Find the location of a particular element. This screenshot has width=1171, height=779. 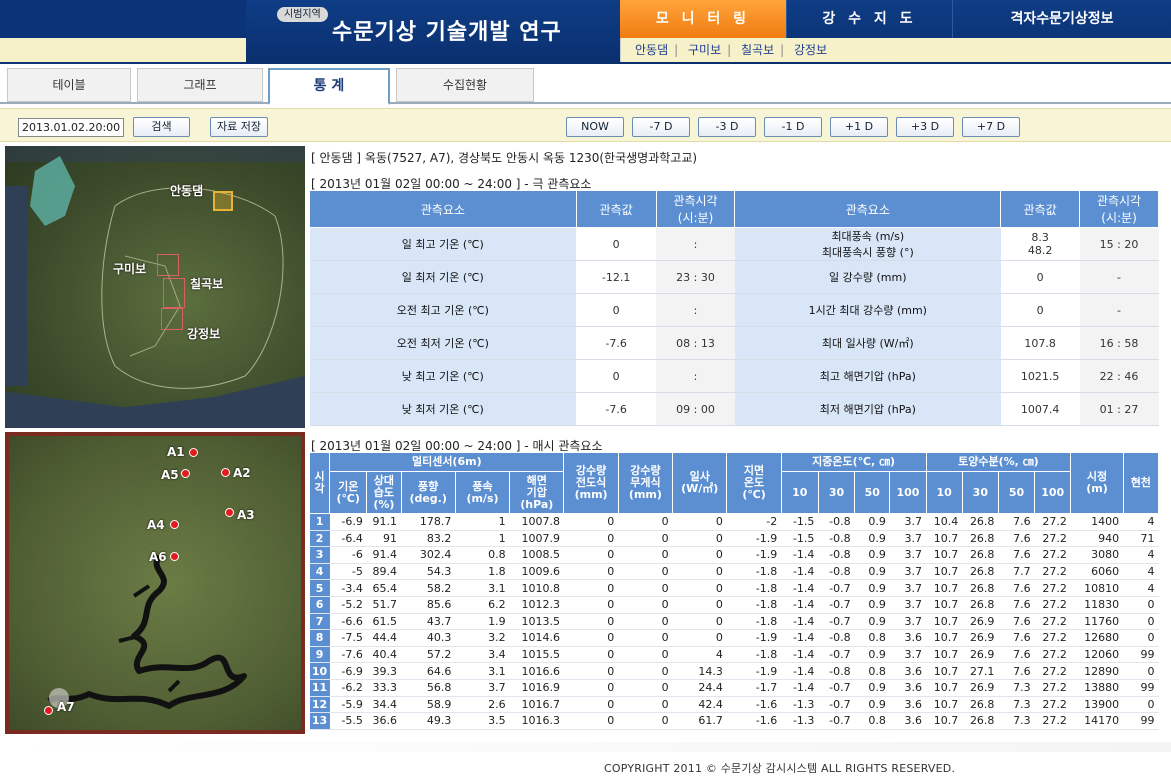

station-marker-a5 is located at coordinates (185, 473).